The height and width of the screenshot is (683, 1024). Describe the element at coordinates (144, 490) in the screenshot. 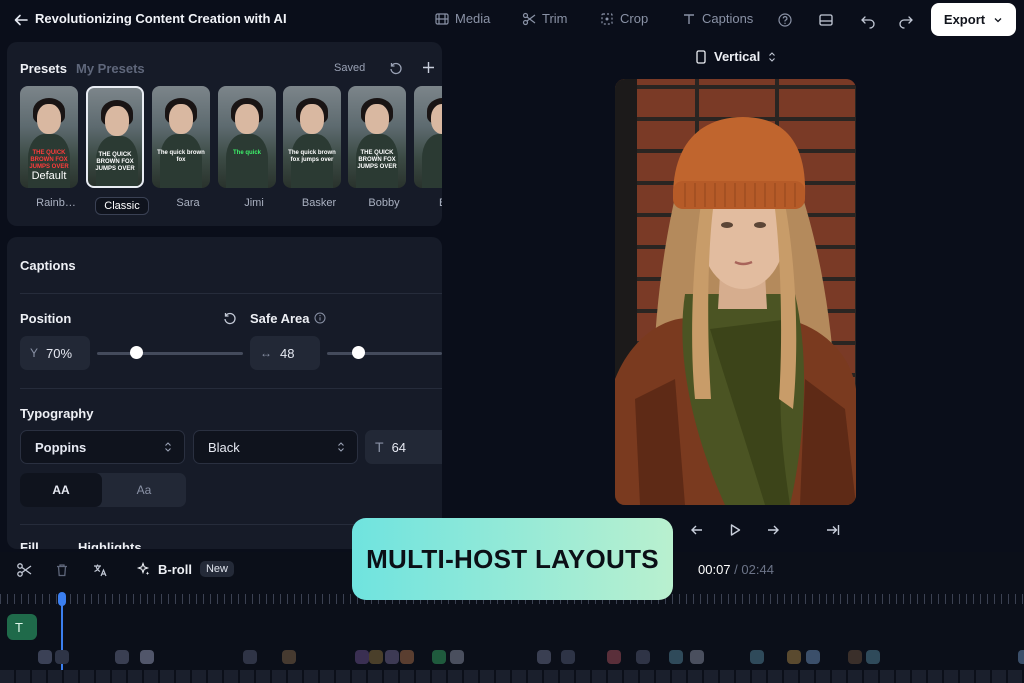

I see `titlecase-option: Aa` at that location.